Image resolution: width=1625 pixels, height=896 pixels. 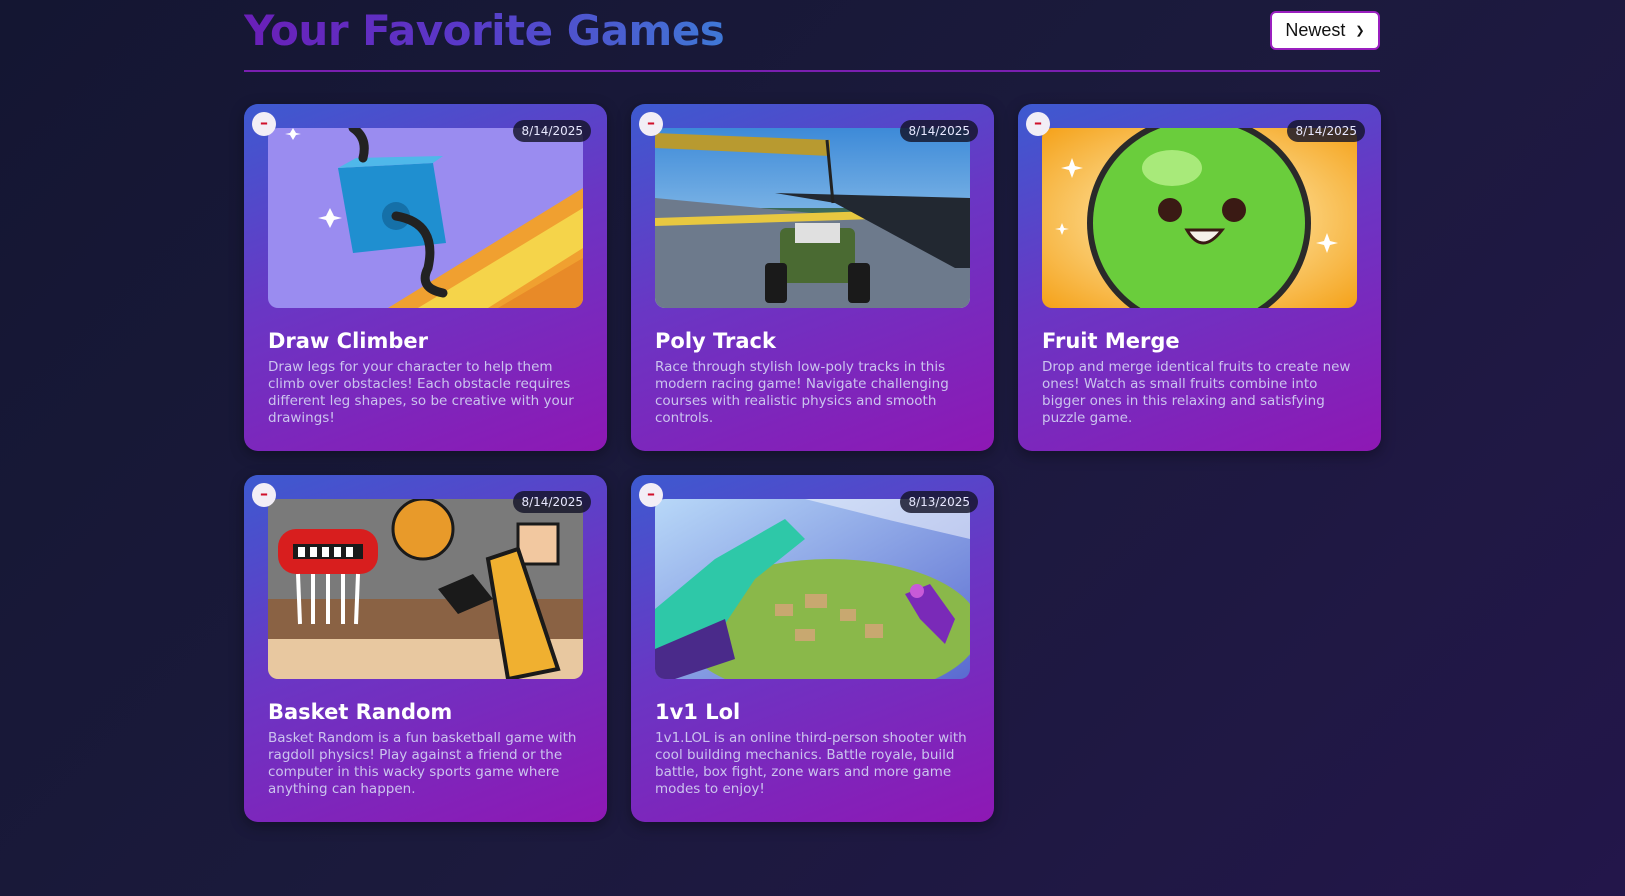 I want to click on game-title: Fruit Merge, so click(x=1111, y=341).